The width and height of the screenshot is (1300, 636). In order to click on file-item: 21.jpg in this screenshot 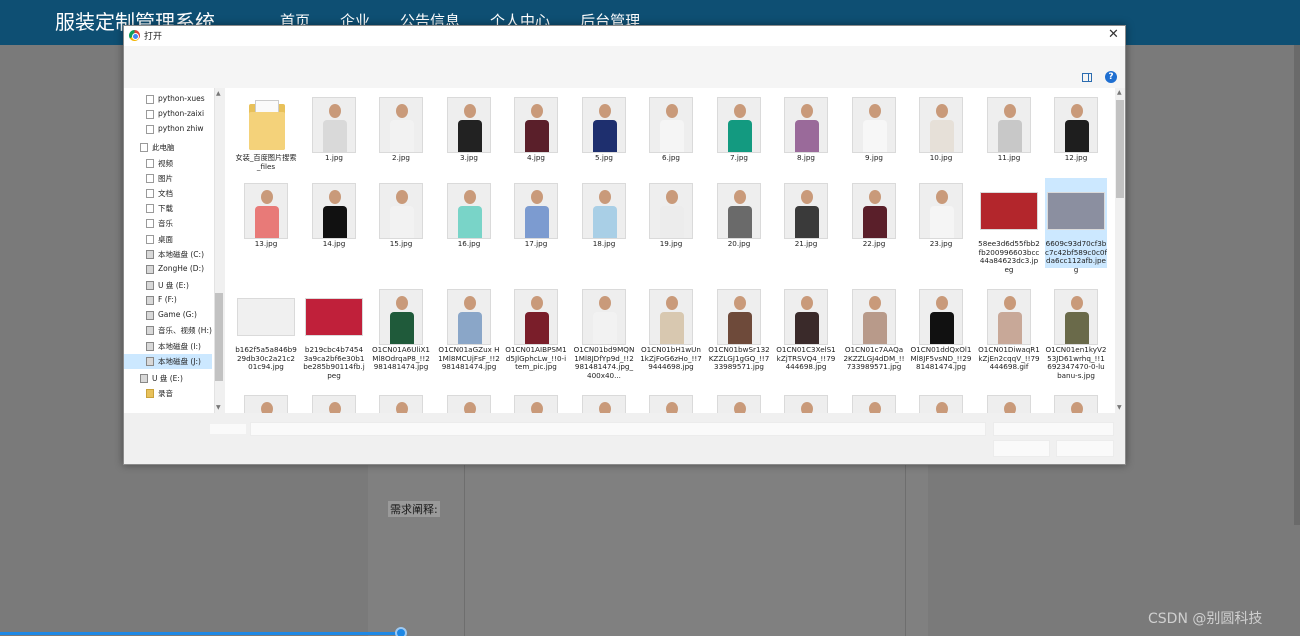, I will do `click(806, 223)`.